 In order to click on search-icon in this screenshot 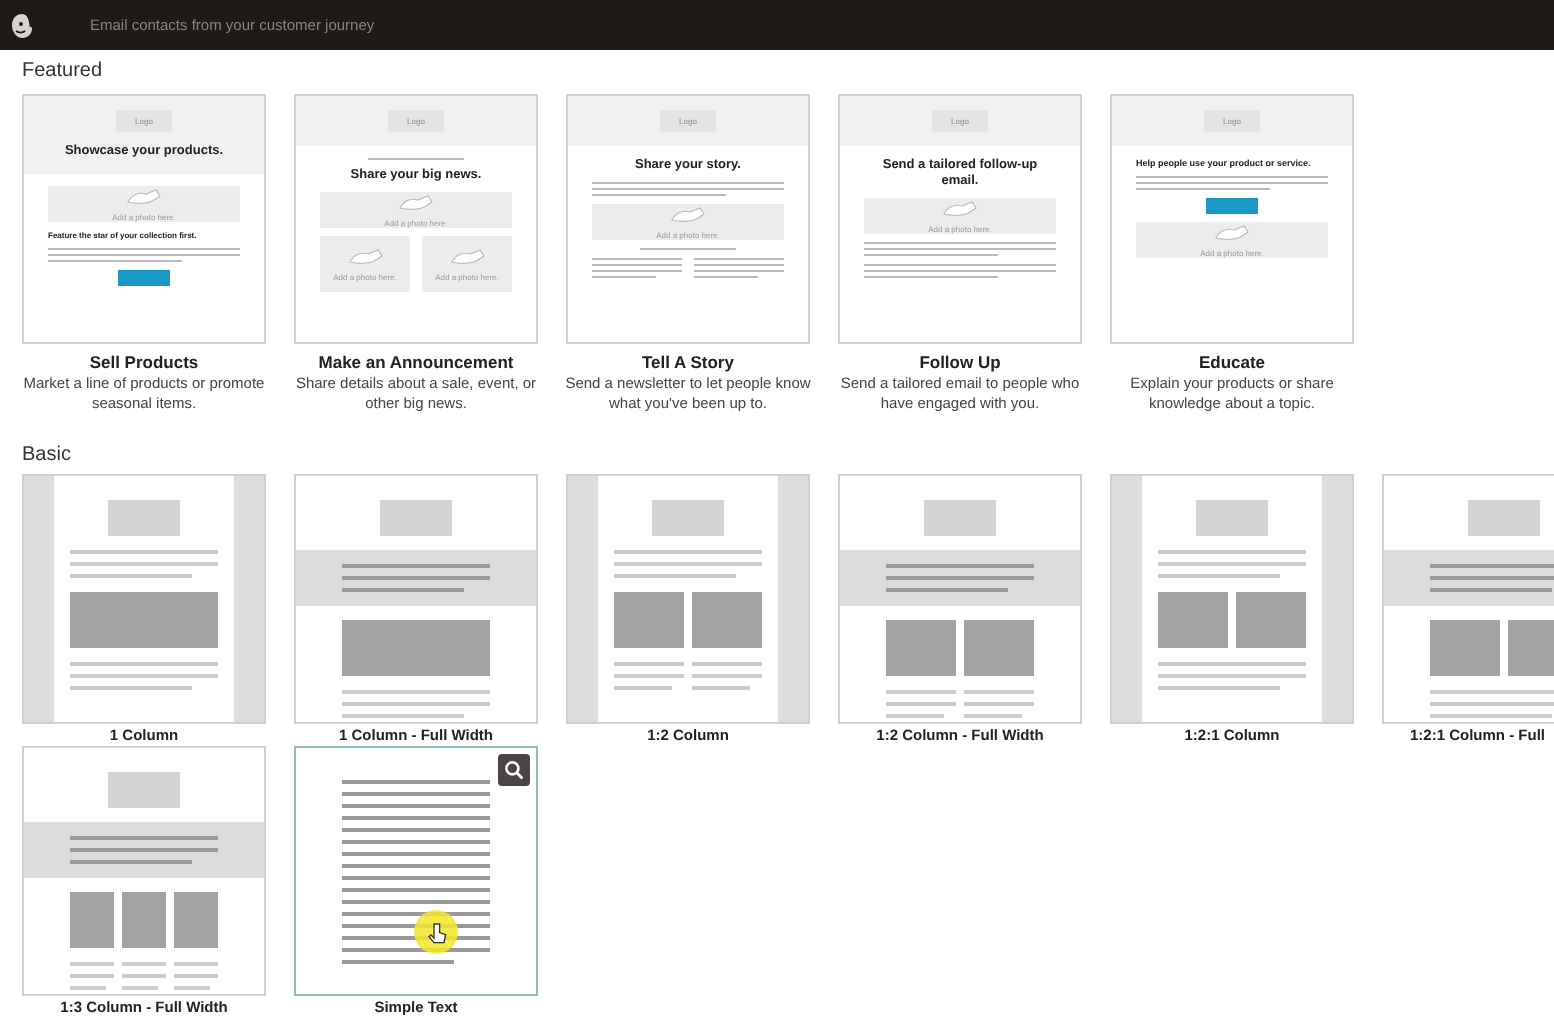, I will do `click(514, 770)`.